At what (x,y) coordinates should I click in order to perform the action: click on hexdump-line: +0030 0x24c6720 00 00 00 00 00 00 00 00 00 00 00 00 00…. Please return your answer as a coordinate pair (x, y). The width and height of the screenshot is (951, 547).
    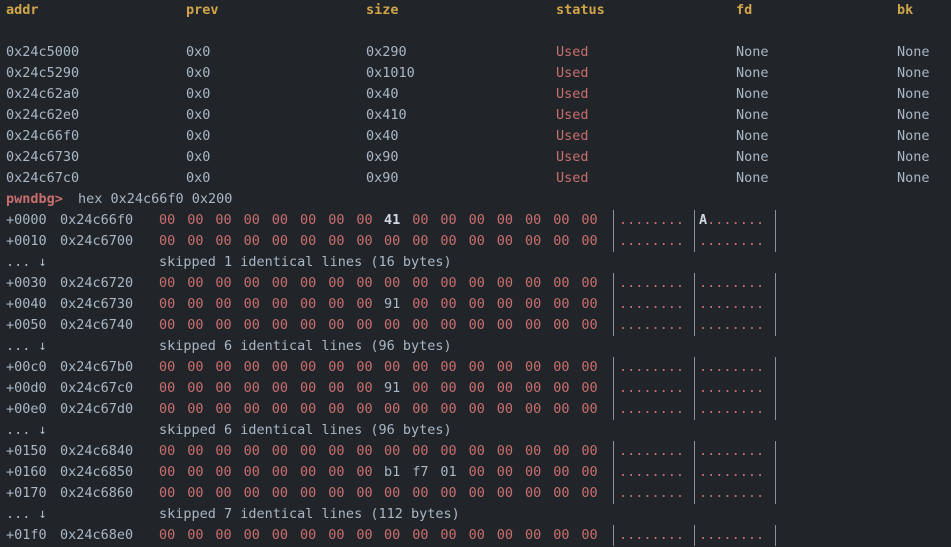
    Looking at the image, I should click on (475, 283).